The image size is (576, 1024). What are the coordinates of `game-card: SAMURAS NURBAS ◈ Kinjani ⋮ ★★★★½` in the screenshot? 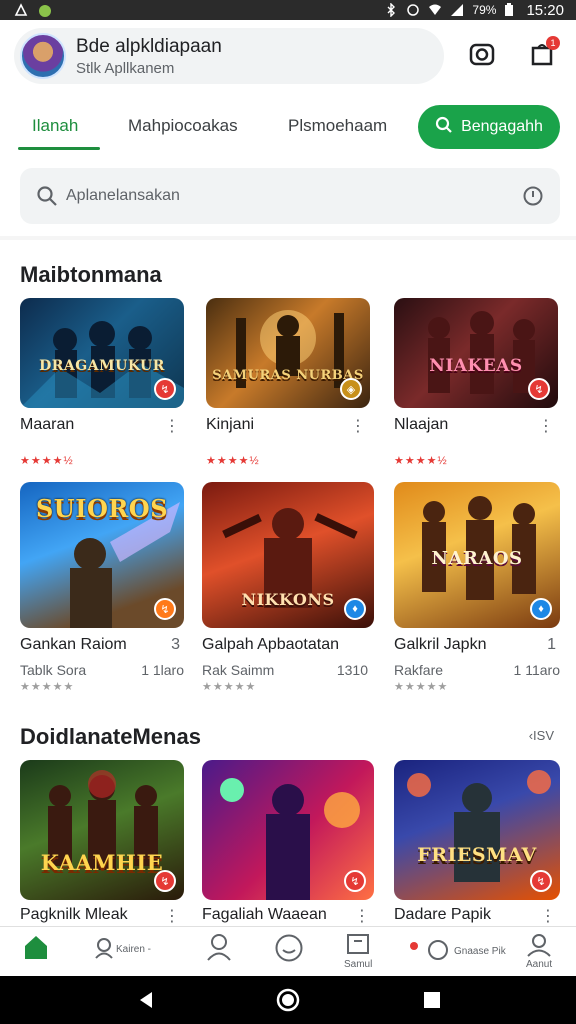 It's located at (288, 382).